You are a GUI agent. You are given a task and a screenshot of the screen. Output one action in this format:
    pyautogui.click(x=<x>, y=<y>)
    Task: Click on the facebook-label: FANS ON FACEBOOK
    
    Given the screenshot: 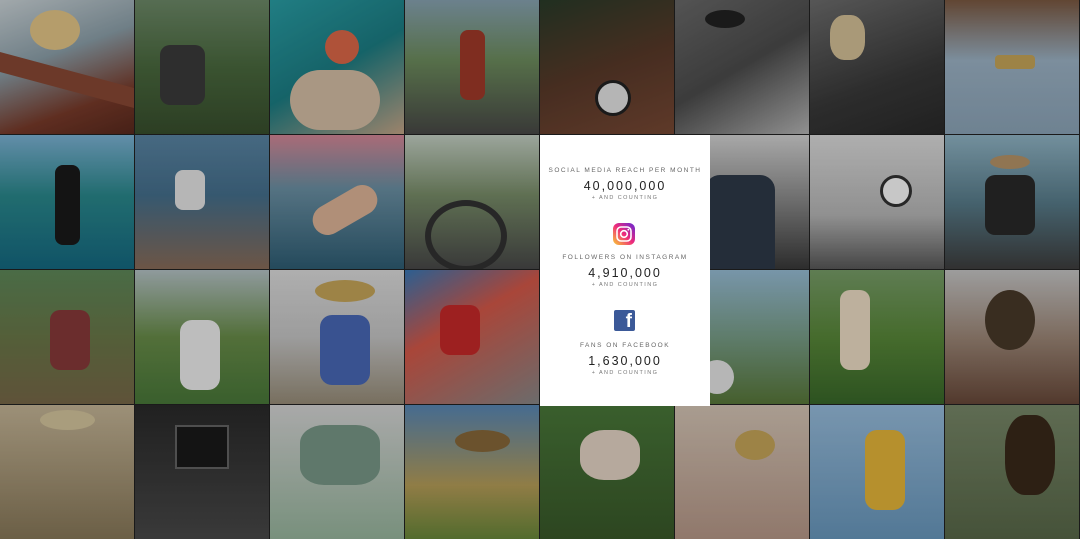 What is the action you would take?
    pyautogui.click(x=625, y=345)
    